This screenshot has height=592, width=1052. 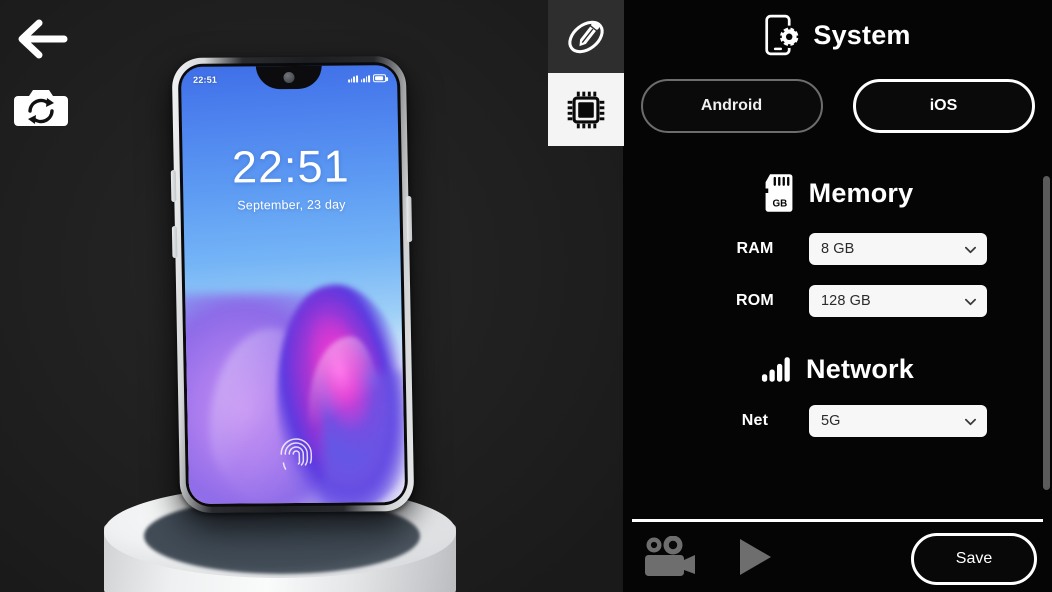 What do you see at coordinates (289, 77) in the screenshot?
I see `phone-status-bar: 22:51` at bounding box center [289, 77].